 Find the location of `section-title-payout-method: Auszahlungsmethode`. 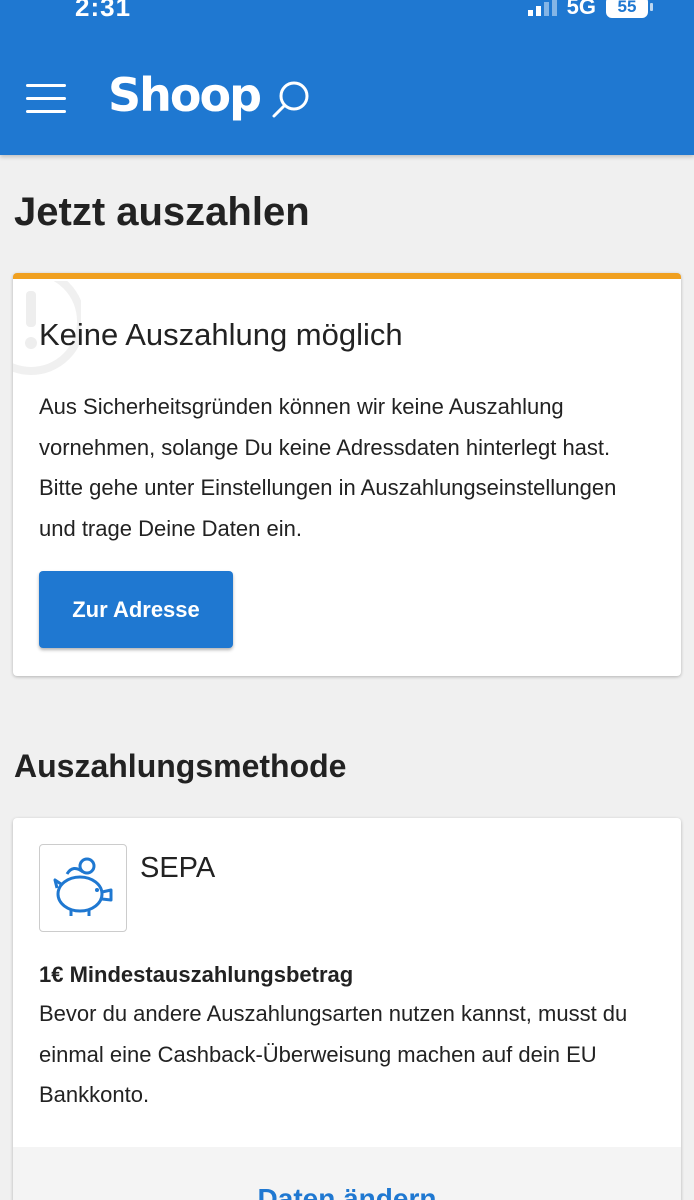

section-title-payout-method: Auszahlungsmethode is located at coordinates (180, 766).